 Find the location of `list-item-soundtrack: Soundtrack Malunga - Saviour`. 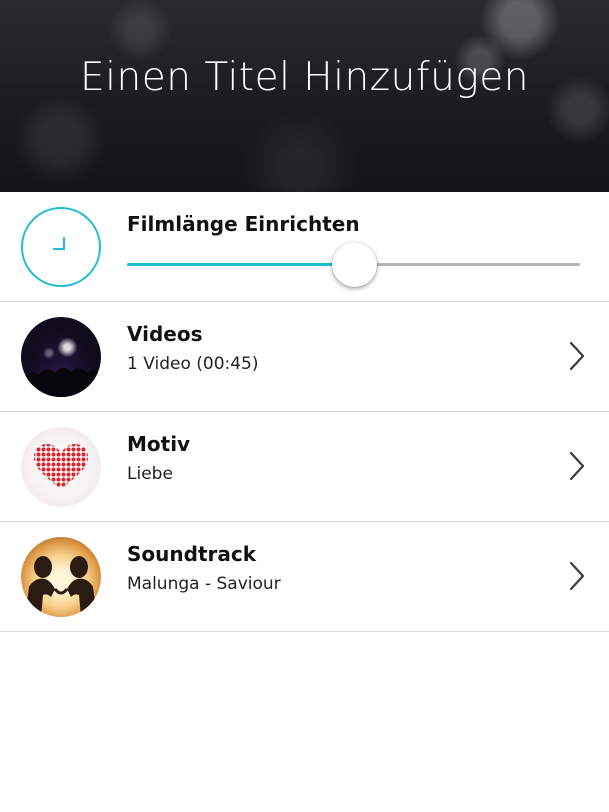

list-item-soundtrack: Soundtrack Malunga - Saviour is located at coordinates (304, 577).